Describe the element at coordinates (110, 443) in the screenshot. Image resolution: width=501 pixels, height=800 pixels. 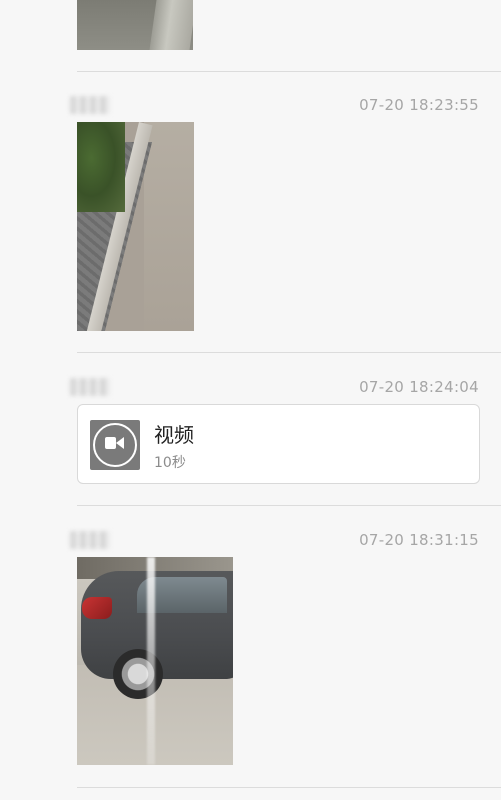
I see `video-icon-body` at that location.